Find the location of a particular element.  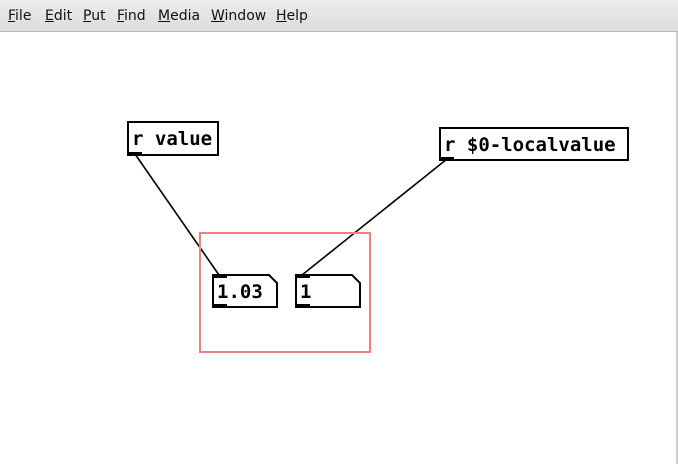

object-text: r value is located at coordinates (172, 139).